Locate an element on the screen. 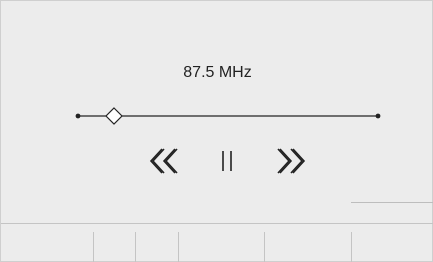 Image resolution: width=433 pixels, height=262 pixels. frequency-slider is located at coordinates (217, 116).